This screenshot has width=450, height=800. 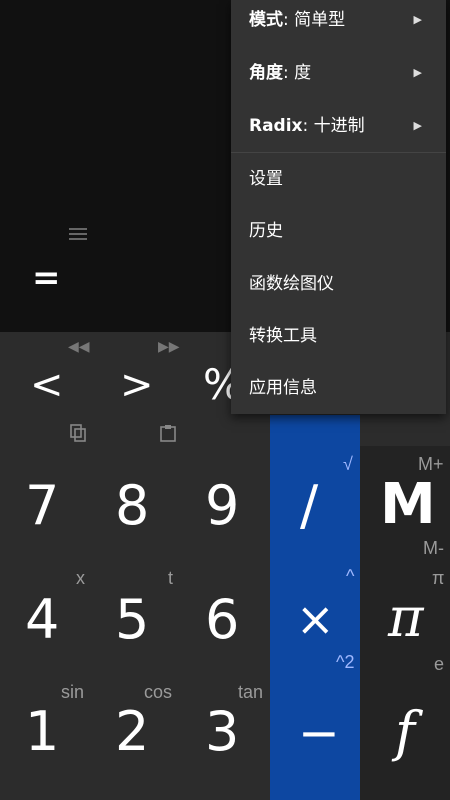 What do you see at coordinates (42, 505) in the screenshot?
I see `digit-7-button: 7` at bounding box center [42, 505].